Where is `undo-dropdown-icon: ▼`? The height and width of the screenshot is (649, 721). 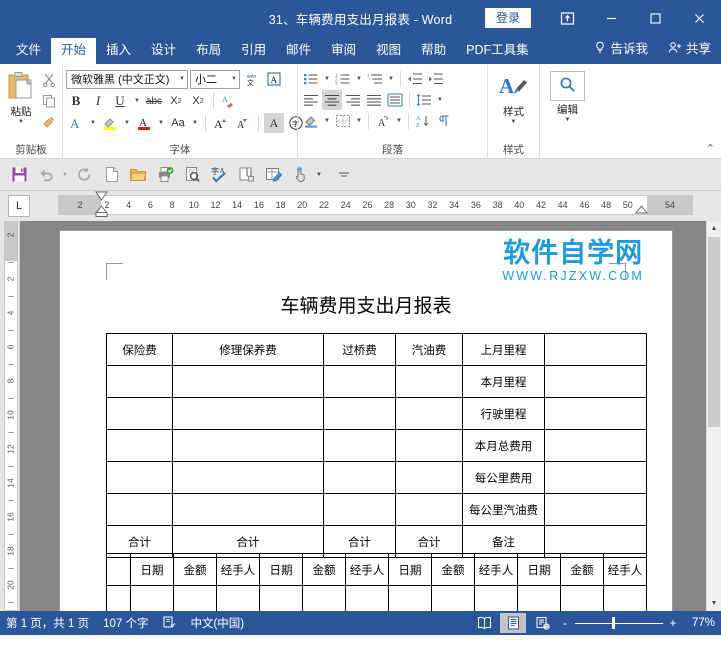 undo-dropdown-icon: ▼ is located at coordinates (65, 175).